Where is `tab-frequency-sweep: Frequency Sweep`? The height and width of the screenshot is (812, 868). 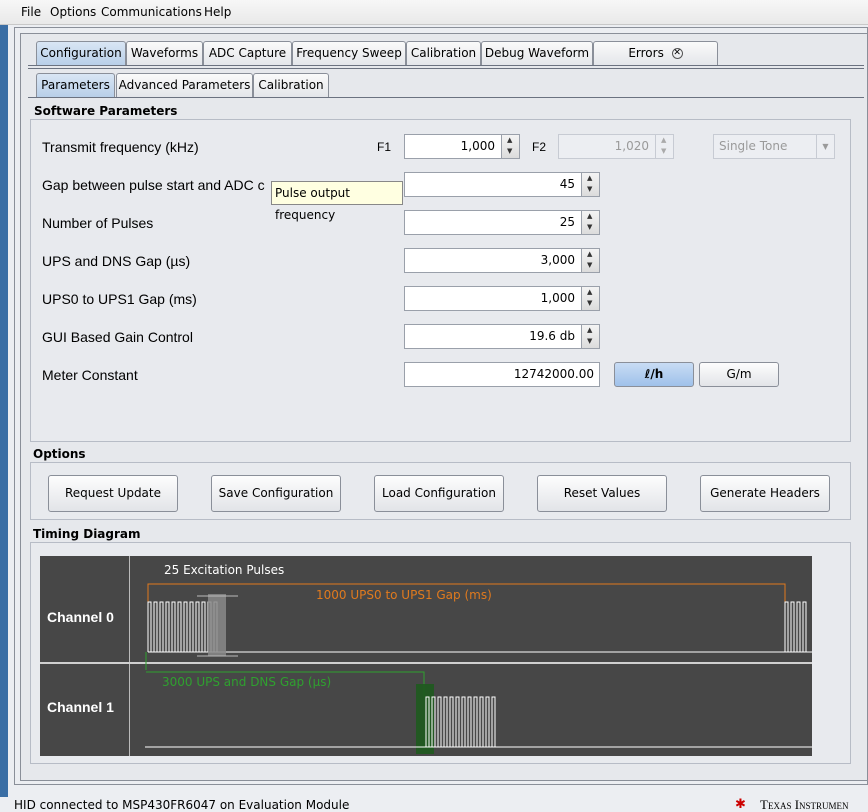 tab-frequency-sweep: Frequency Sweep is located at coordinates (349, 53).